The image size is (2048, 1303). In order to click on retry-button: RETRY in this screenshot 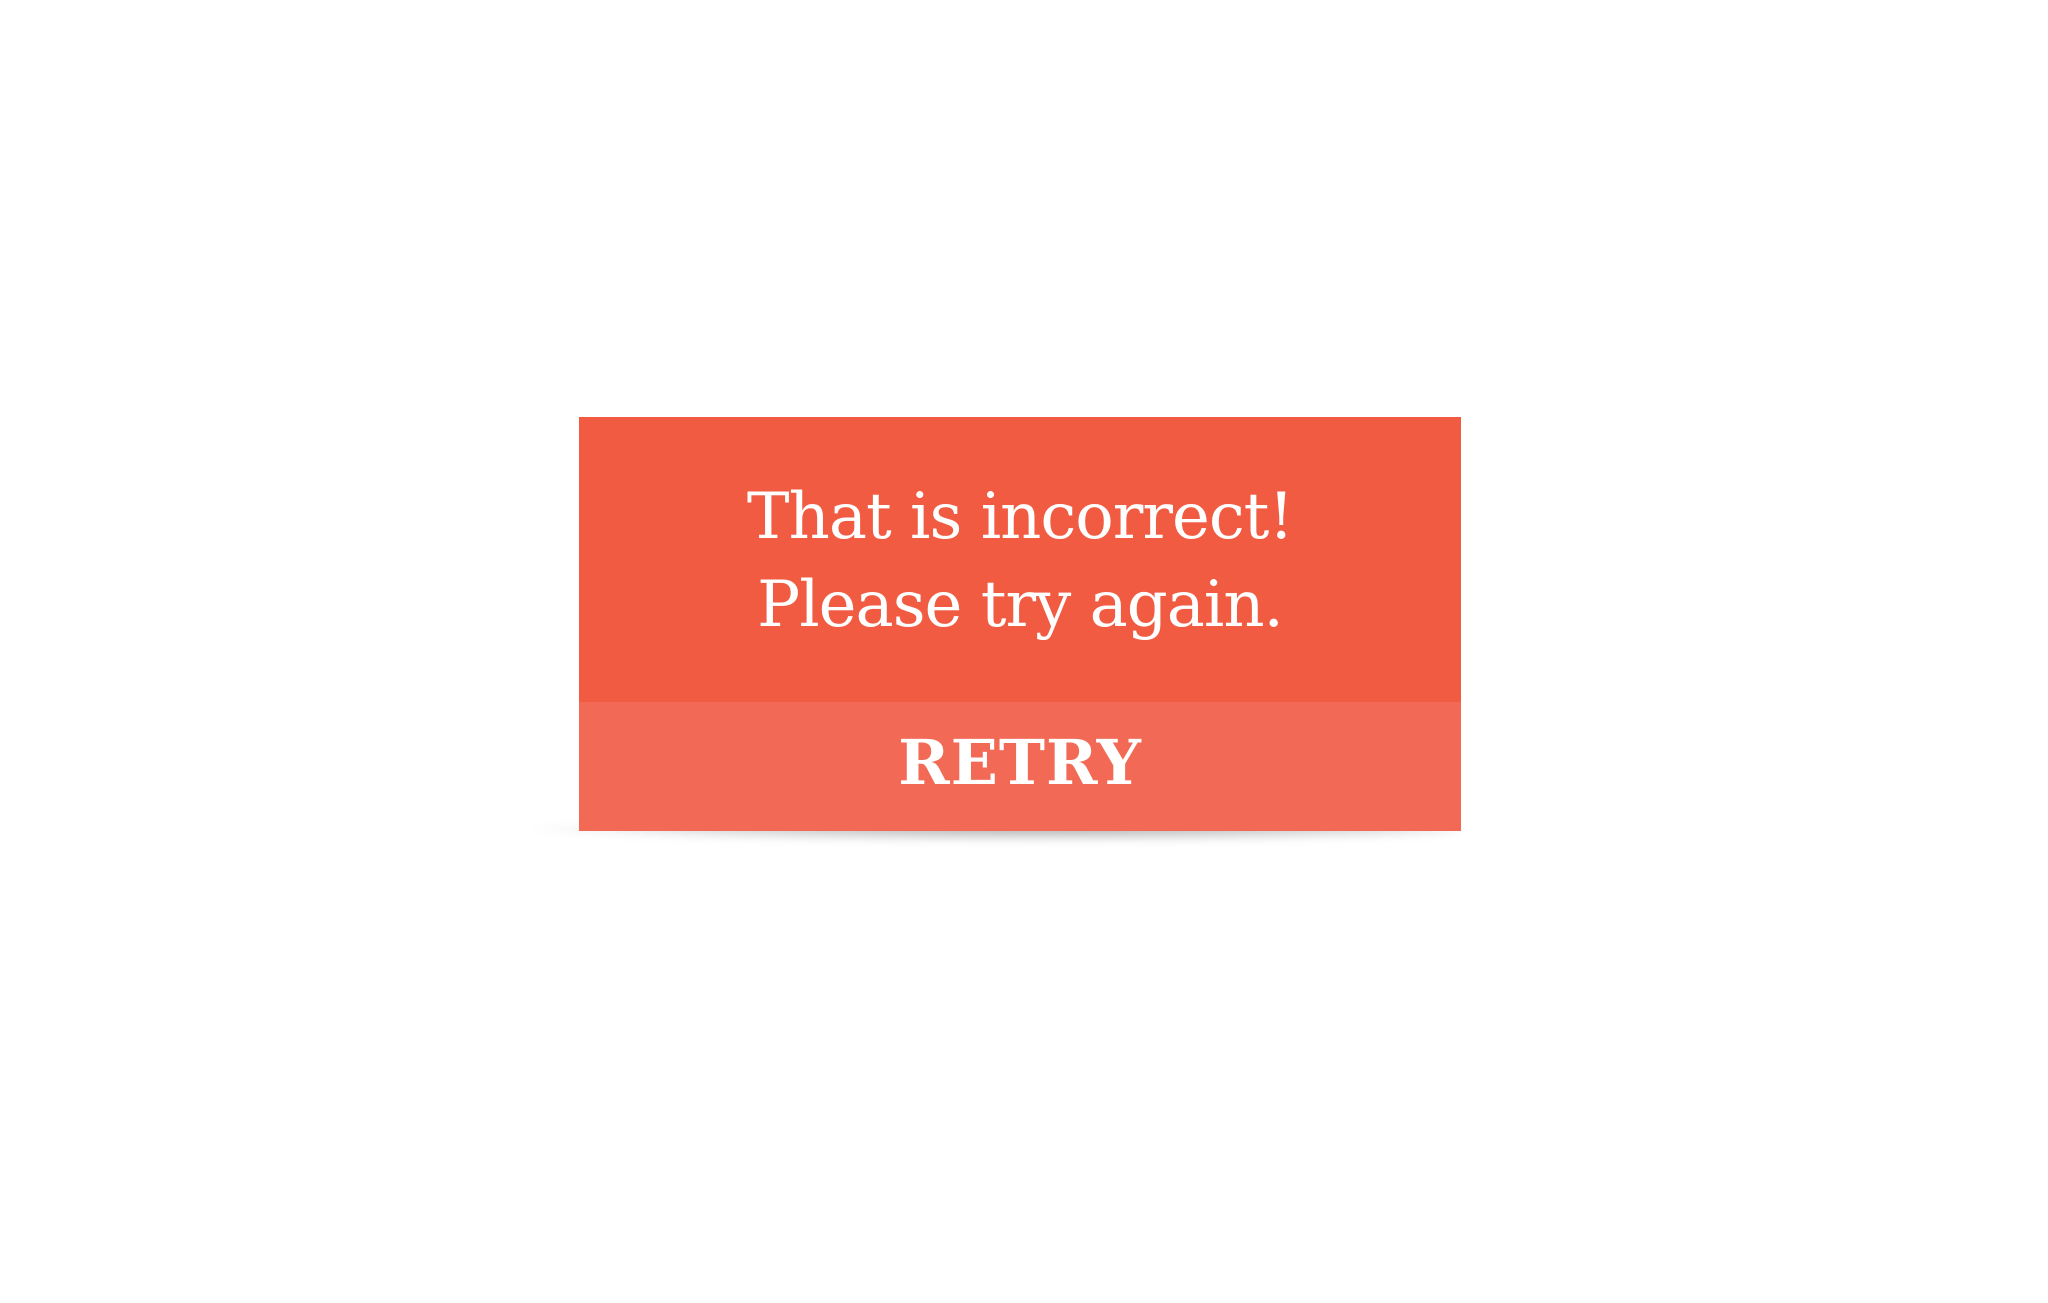, I will do `click(1020, 766)`.